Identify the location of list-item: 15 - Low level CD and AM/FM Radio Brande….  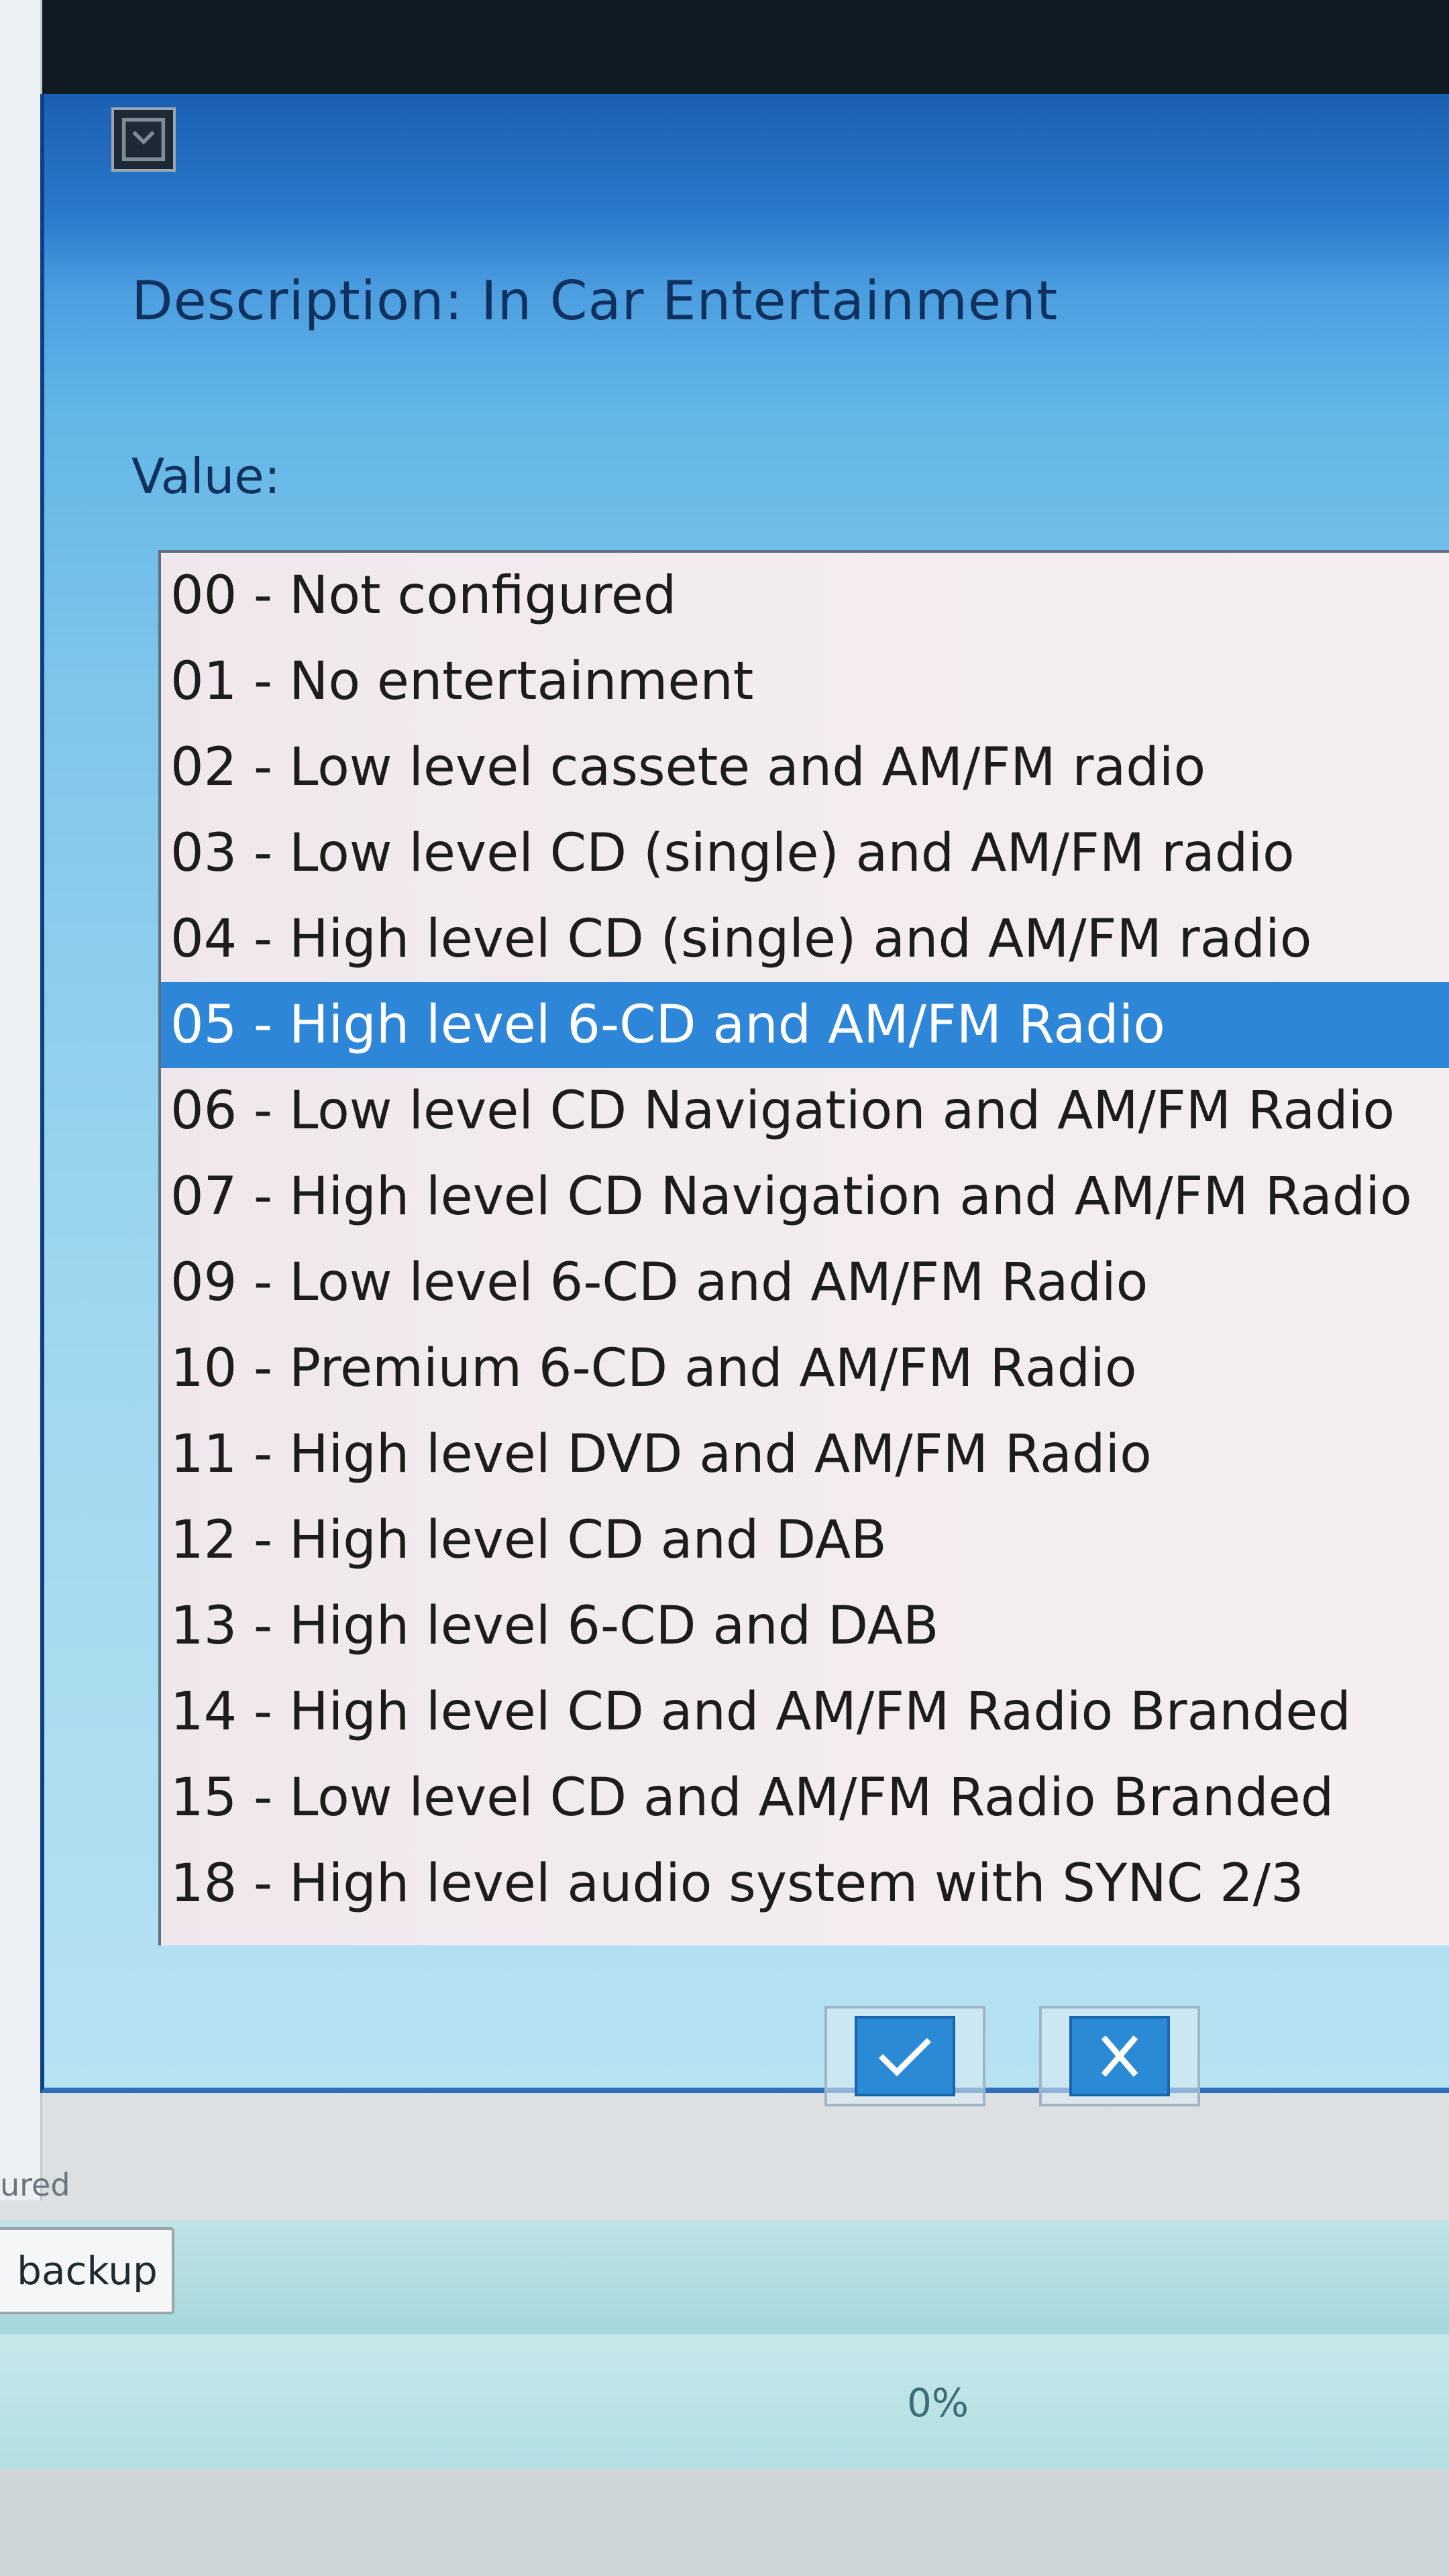
(805, 1798).